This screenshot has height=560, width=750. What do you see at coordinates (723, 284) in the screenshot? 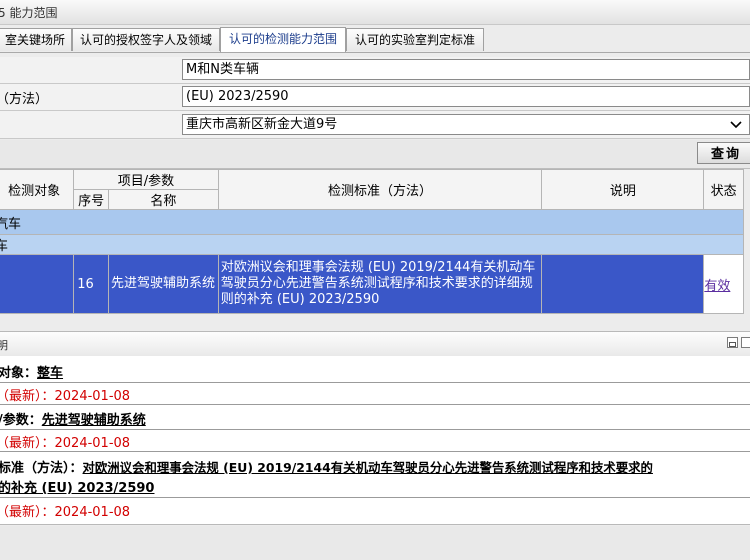
I see `status-link: 有效` at bounding box center [723, 284].